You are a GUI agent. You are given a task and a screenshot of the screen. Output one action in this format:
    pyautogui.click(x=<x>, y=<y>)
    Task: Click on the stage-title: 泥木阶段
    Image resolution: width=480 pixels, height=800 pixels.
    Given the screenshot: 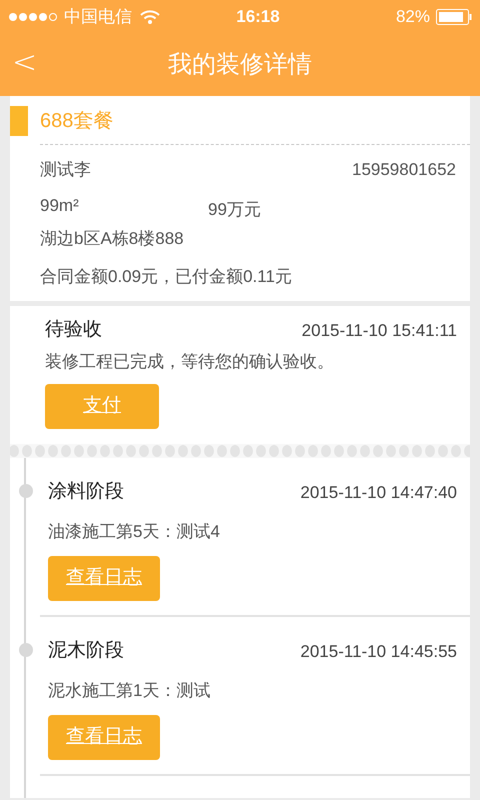 What is the action you would take?
    pyautogui.click(x=86, y=651)
    